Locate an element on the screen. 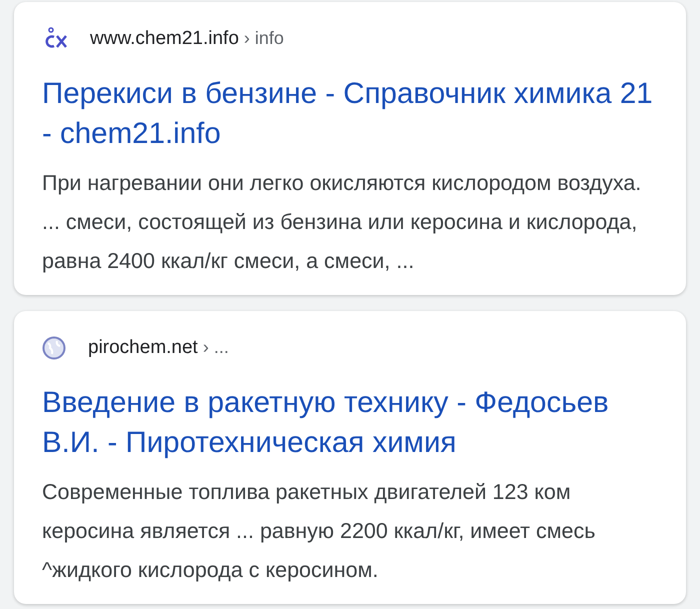  site-url: pirochem.net is located at coordinates (143, 348).